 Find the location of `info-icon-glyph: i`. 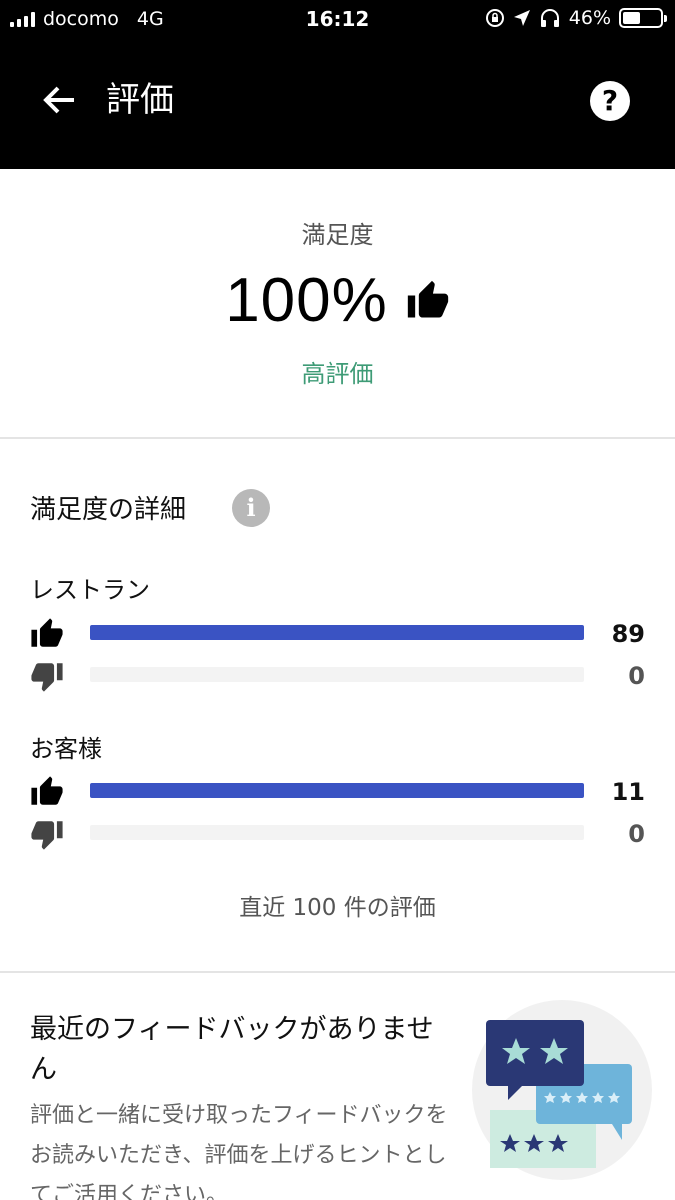

info-icon-glyph: i is located at coordinates (251, 507).